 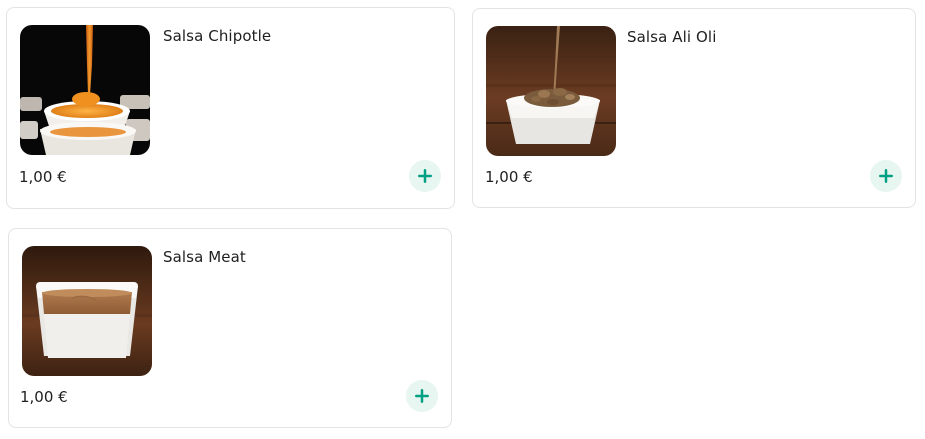 What do you see at coordinates (672, 37) in the screenshot?
I see `product-name: Salsa Ali Oli` at bounding box center [672, 37].